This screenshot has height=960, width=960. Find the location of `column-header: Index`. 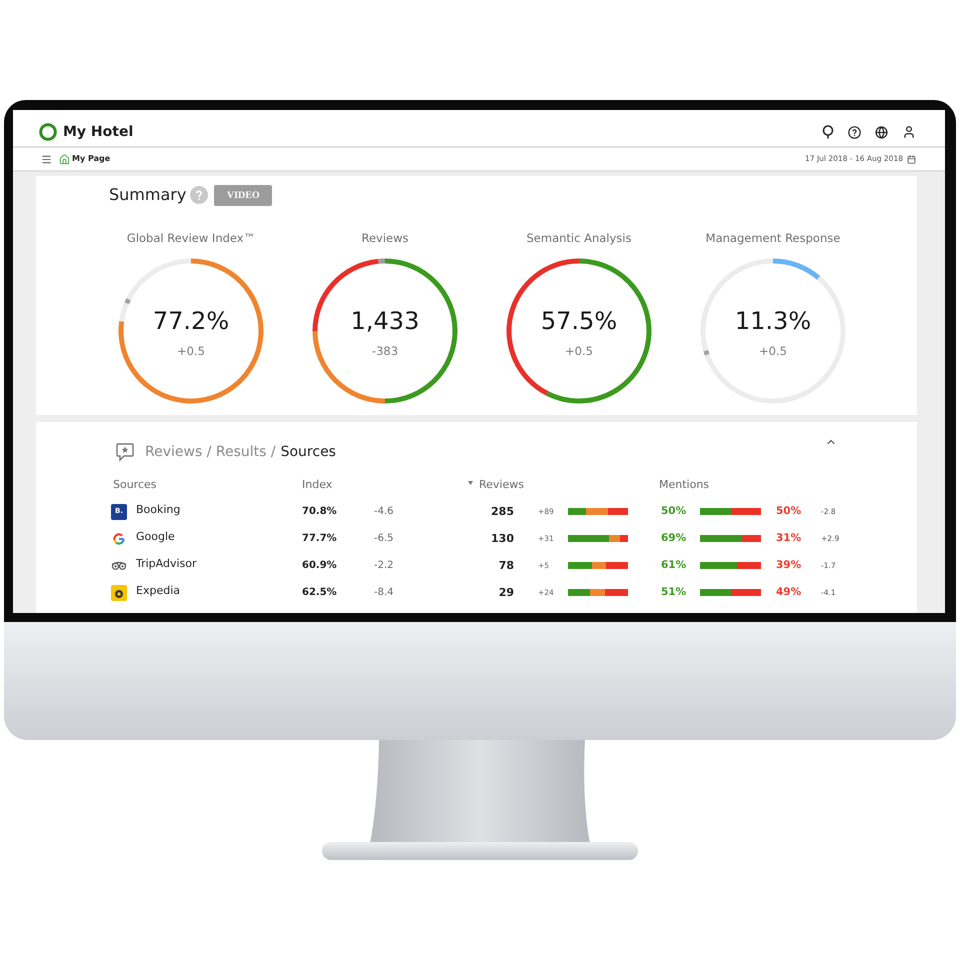

column-header: Index is located at coordinates (338, 485).